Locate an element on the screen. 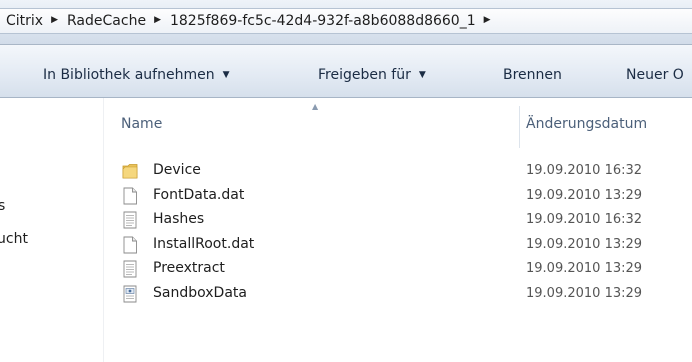 This screenshot has height=362, width=692. column-header-name: Name is located at coordinates (141, 124).